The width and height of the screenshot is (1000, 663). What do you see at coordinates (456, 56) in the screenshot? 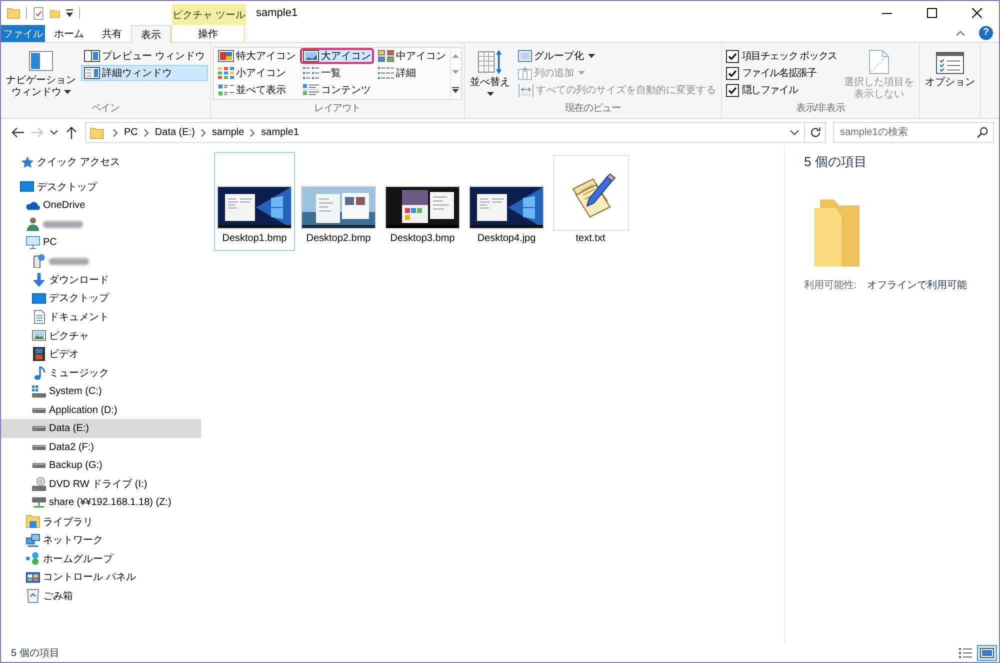
I see `scroll-up-icon` at bounding box center [456, 56].